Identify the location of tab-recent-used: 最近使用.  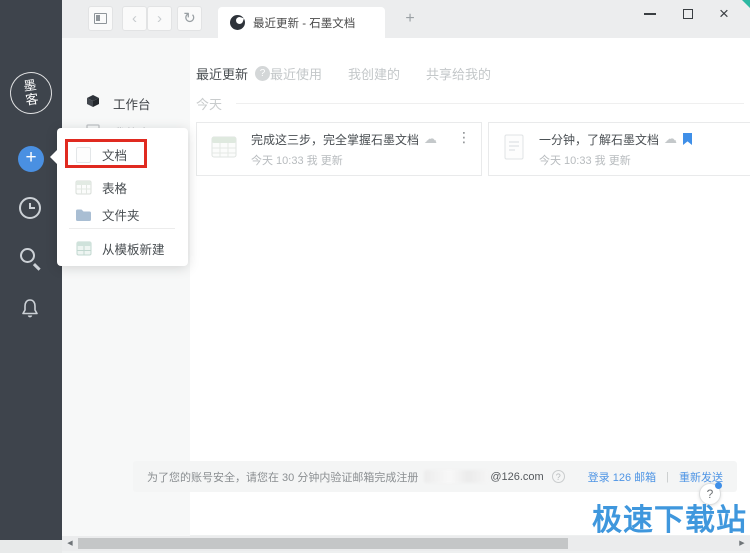
(296, 73).